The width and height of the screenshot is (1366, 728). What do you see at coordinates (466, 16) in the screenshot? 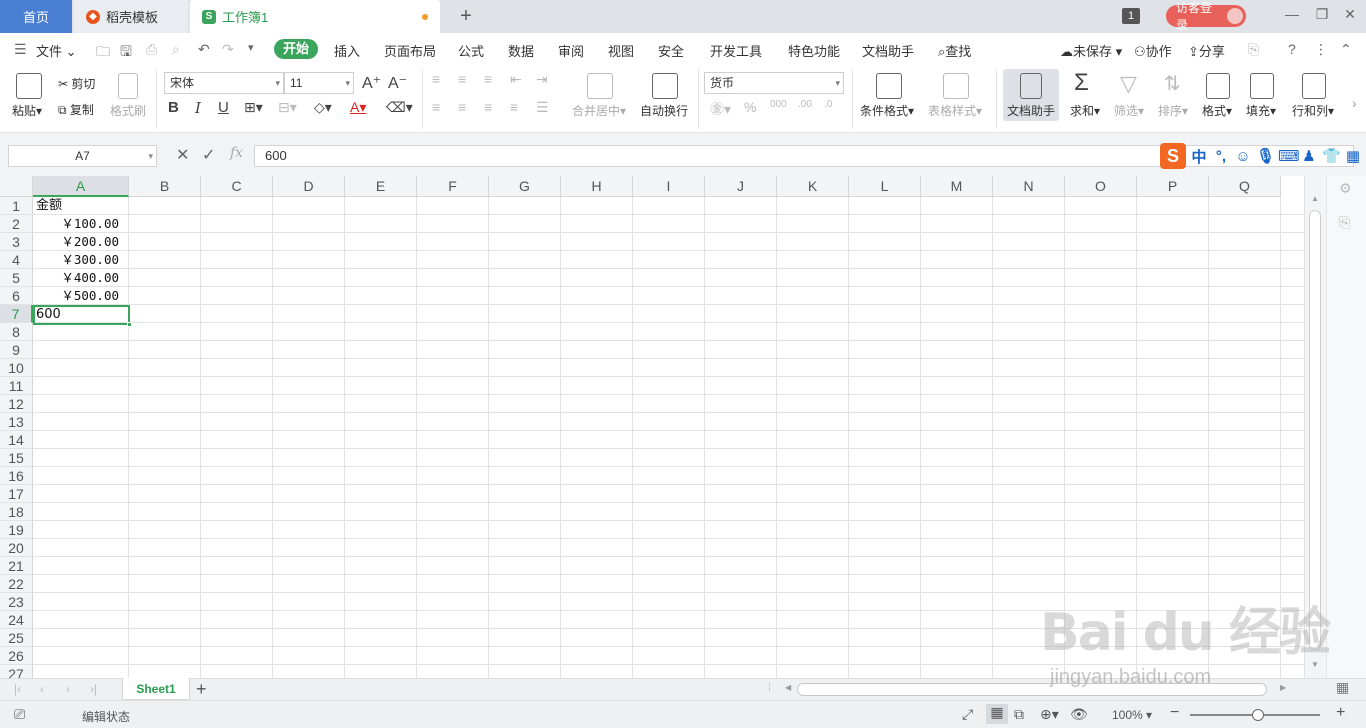
I see `new-tab-button: +` at bounding box center [466, 16].